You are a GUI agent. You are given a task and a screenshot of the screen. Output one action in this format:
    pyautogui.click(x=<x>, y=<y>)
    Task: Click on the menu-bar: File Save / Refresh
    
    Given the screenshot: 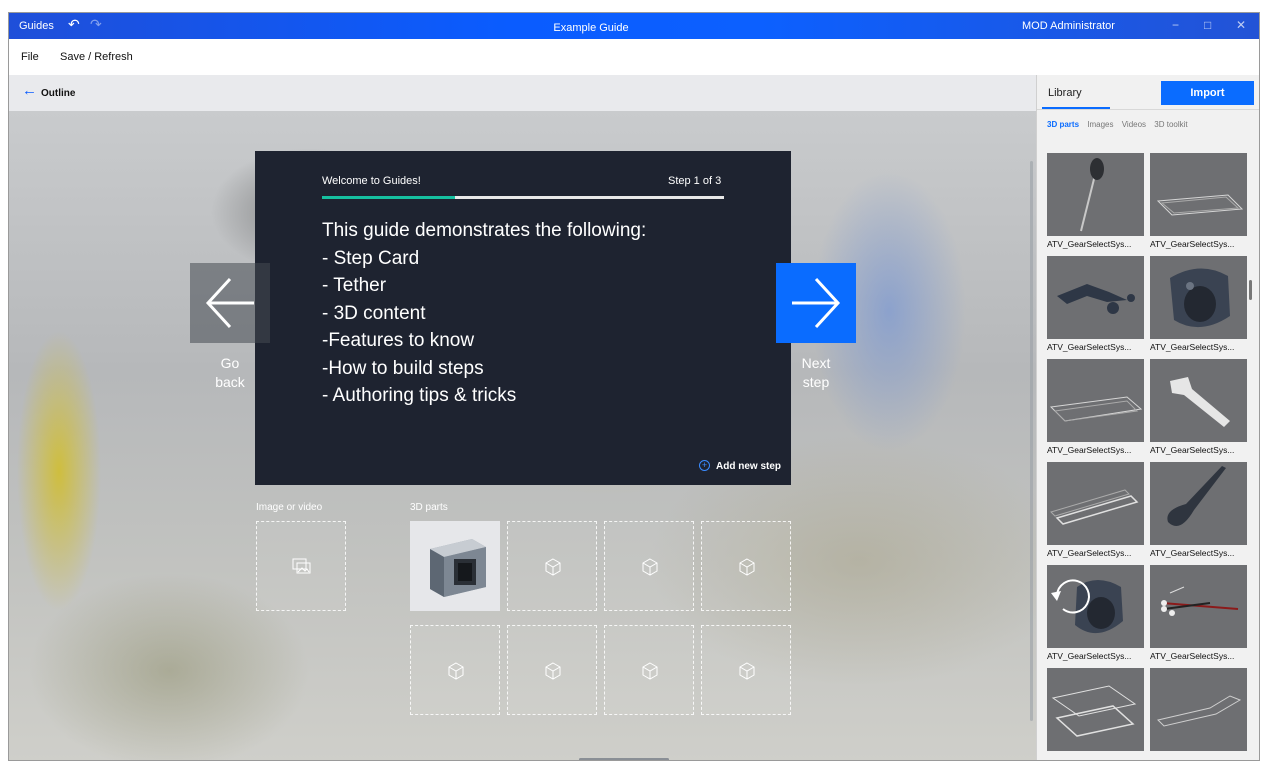 What is the action you would take?
    pyautogui.click(x=634, y=57)
    